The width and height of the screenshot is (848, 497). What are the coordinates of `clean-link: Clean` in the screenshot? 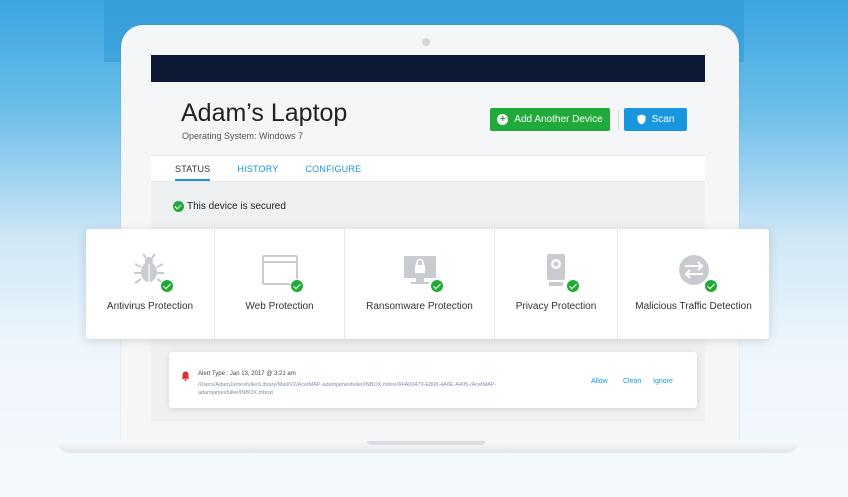 It's located at (632, 381).